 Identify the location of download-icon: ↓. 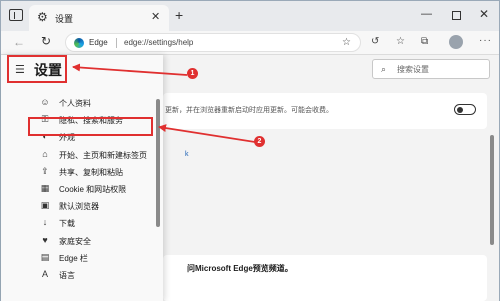
(45, 222).